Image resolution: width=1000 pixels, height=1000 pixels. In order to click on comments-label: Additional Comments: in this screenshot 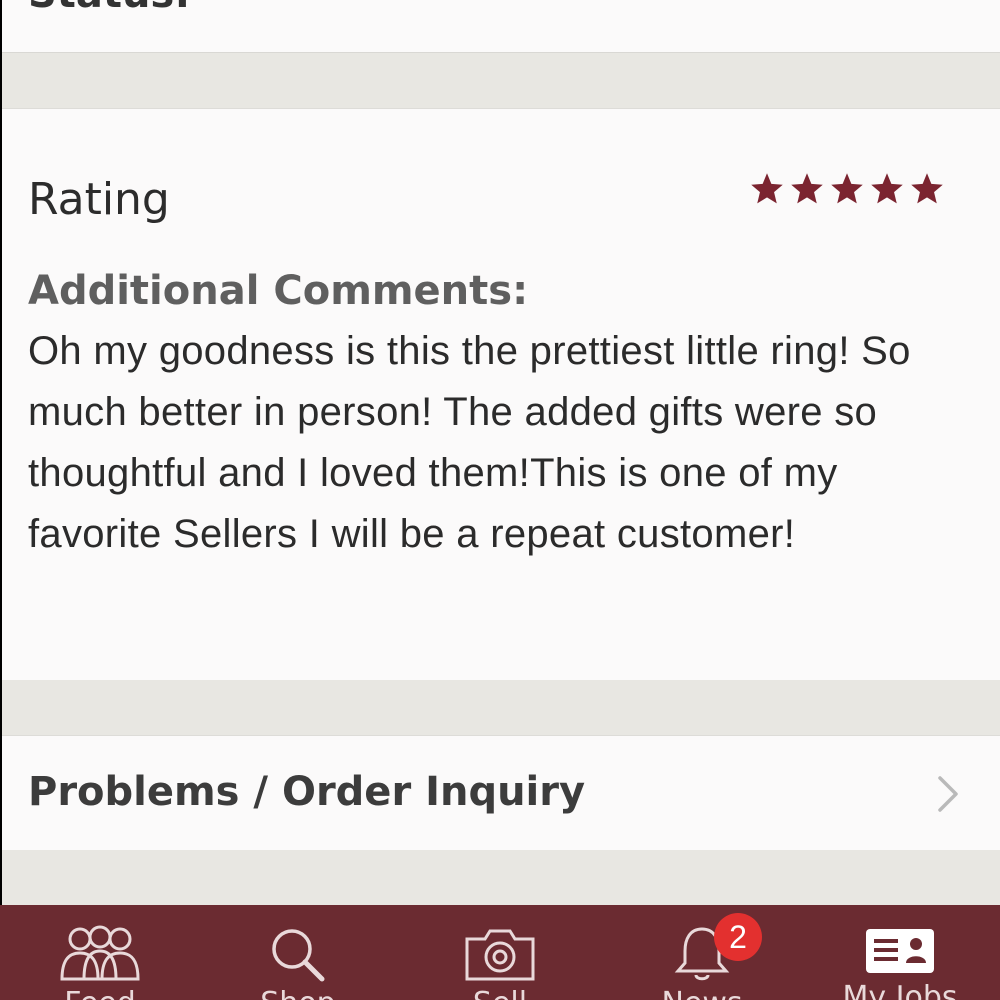, I will do `click(278, 291)`.